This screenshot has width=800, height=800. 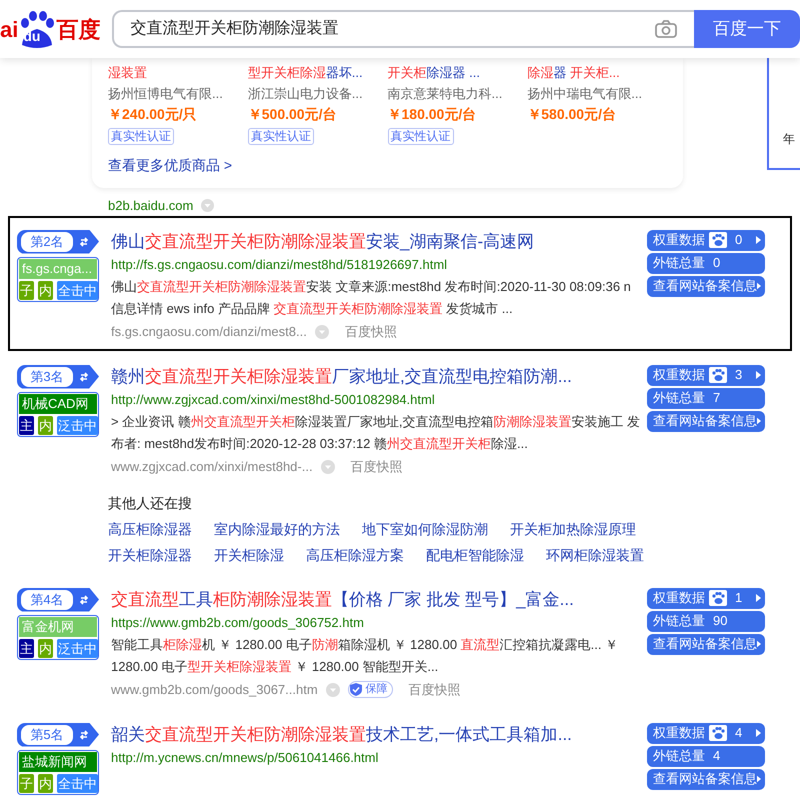 What do you see at coordinates (706, 621) in the screenshot?
I see `backlinks-count: 外链总量 90` at bounding box center [706, 621].